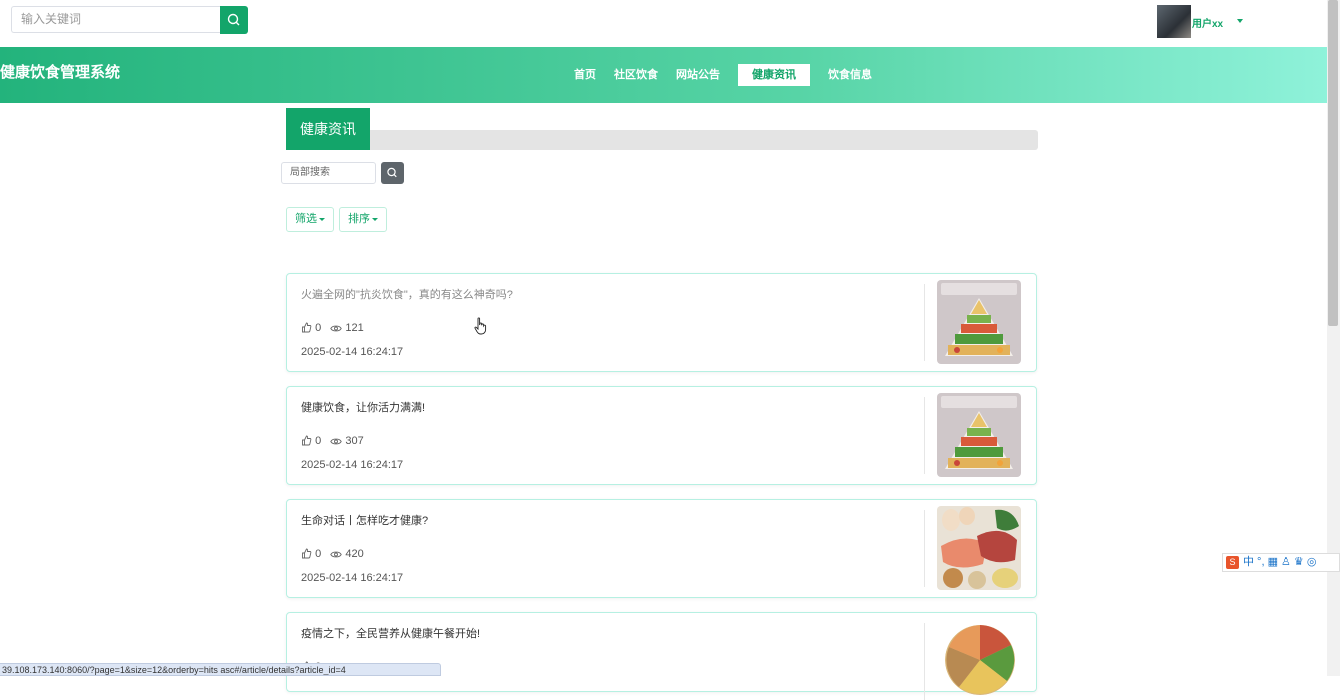  I want to click on search-button, so click(234, 20).